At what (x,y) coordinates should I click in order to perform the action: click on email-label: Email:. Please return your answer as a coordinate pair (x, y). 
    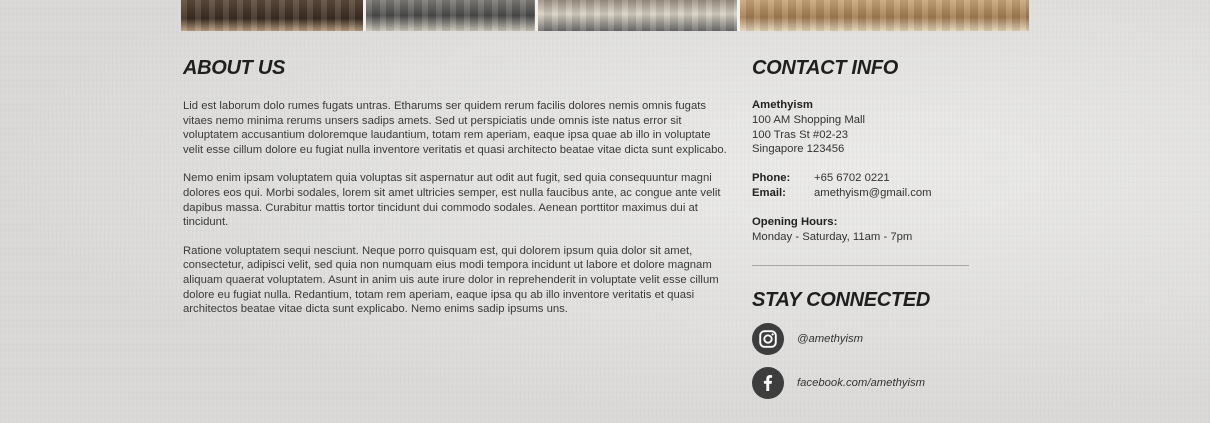
    Looking at the image, I should click on (769, 192).